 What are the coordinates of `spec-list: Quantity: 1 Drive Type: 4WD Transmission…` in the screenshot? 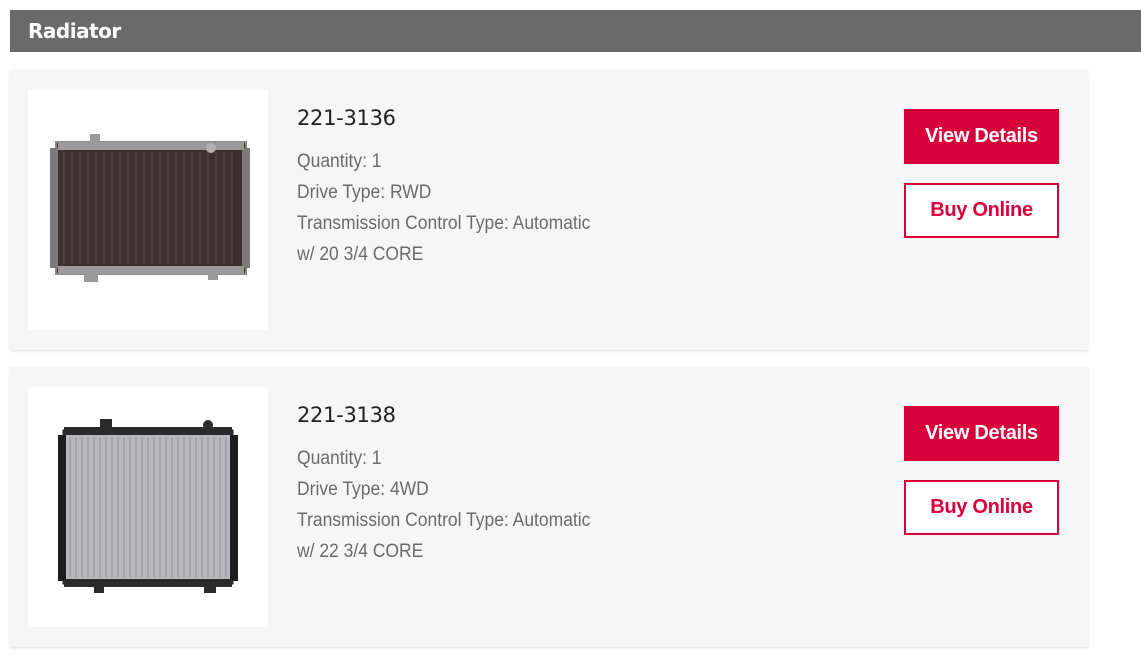 It's located at (456, 505).